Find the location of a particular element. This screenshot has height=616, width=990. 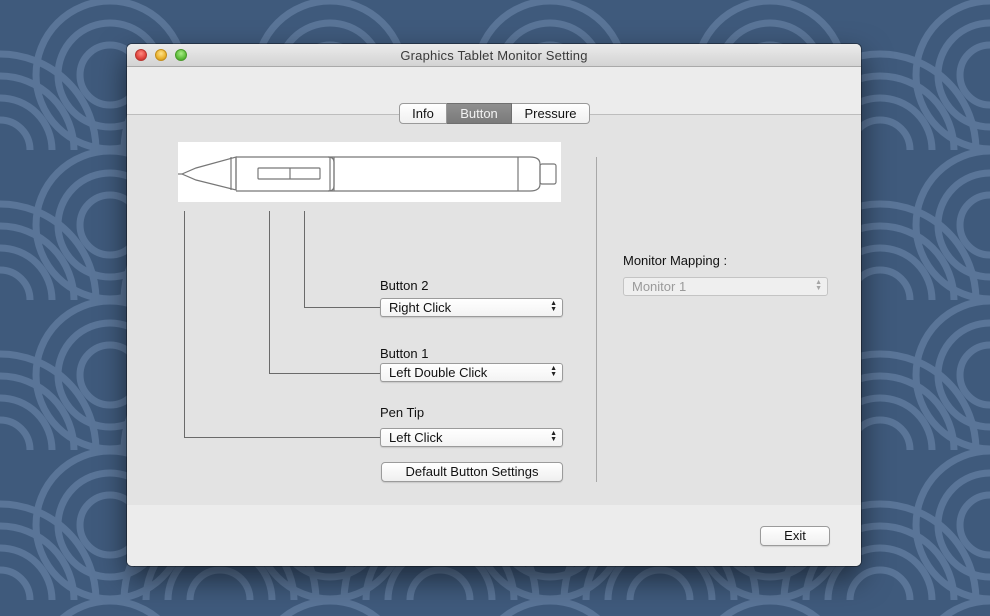

button1-value: Left Double Click is located at coordinates (438, 372).